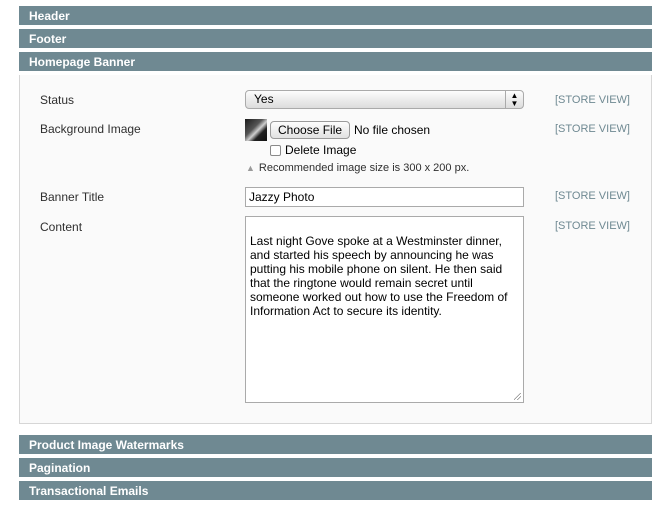  Describe the element at coordinates (335, 62) in the screenshot. I see `section-header-homepage-banner: Homepage Banner` at that location.